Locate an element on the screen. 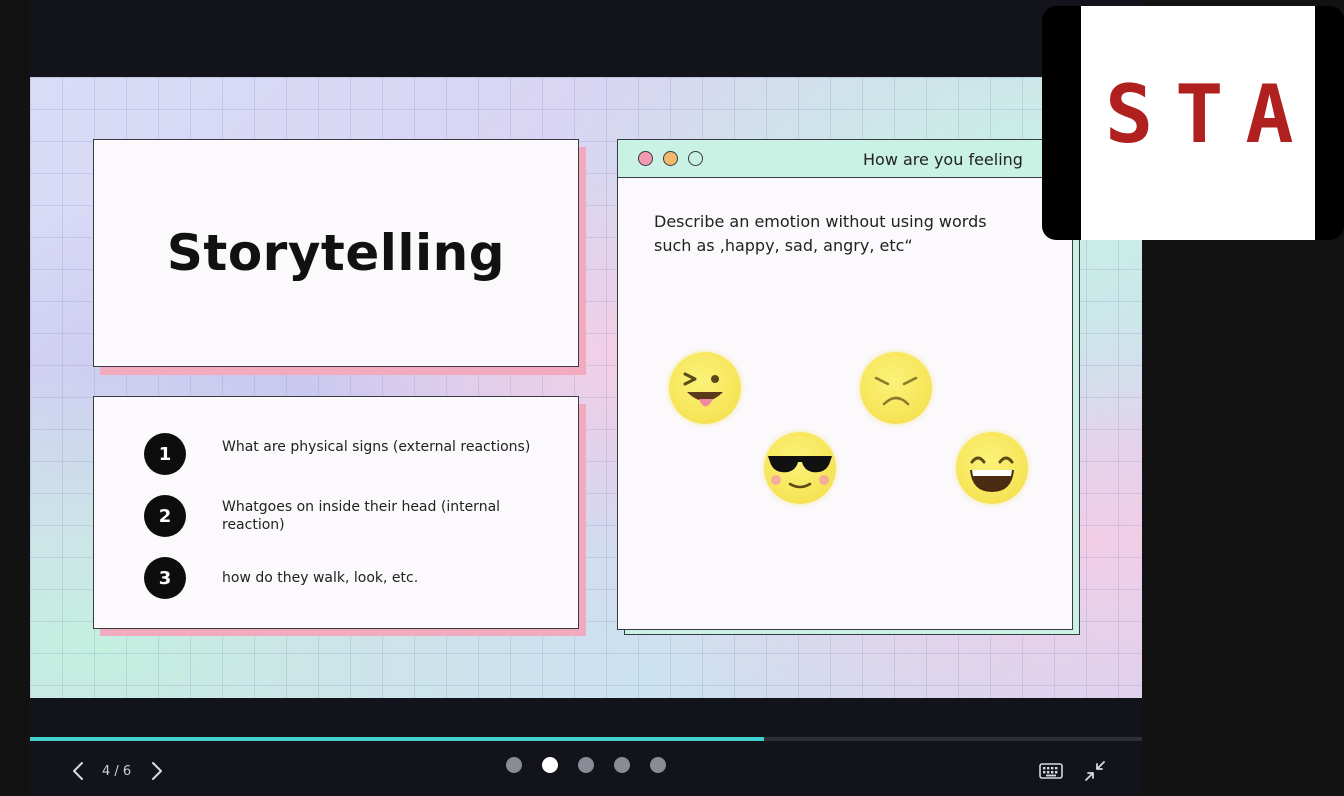 The width and height of the screenshot is (1344, 796). title-card: Storytelling is located at coordinates (336, 253).